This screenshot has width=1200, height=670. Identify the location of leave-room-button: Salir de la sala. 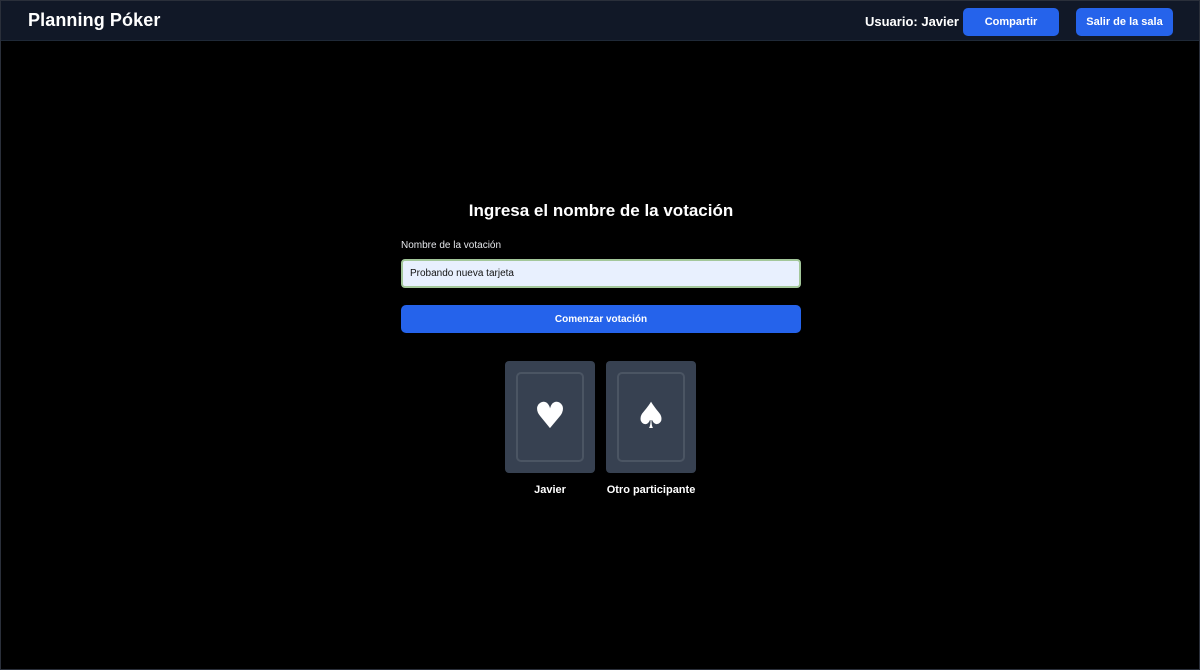
(1124, 22).